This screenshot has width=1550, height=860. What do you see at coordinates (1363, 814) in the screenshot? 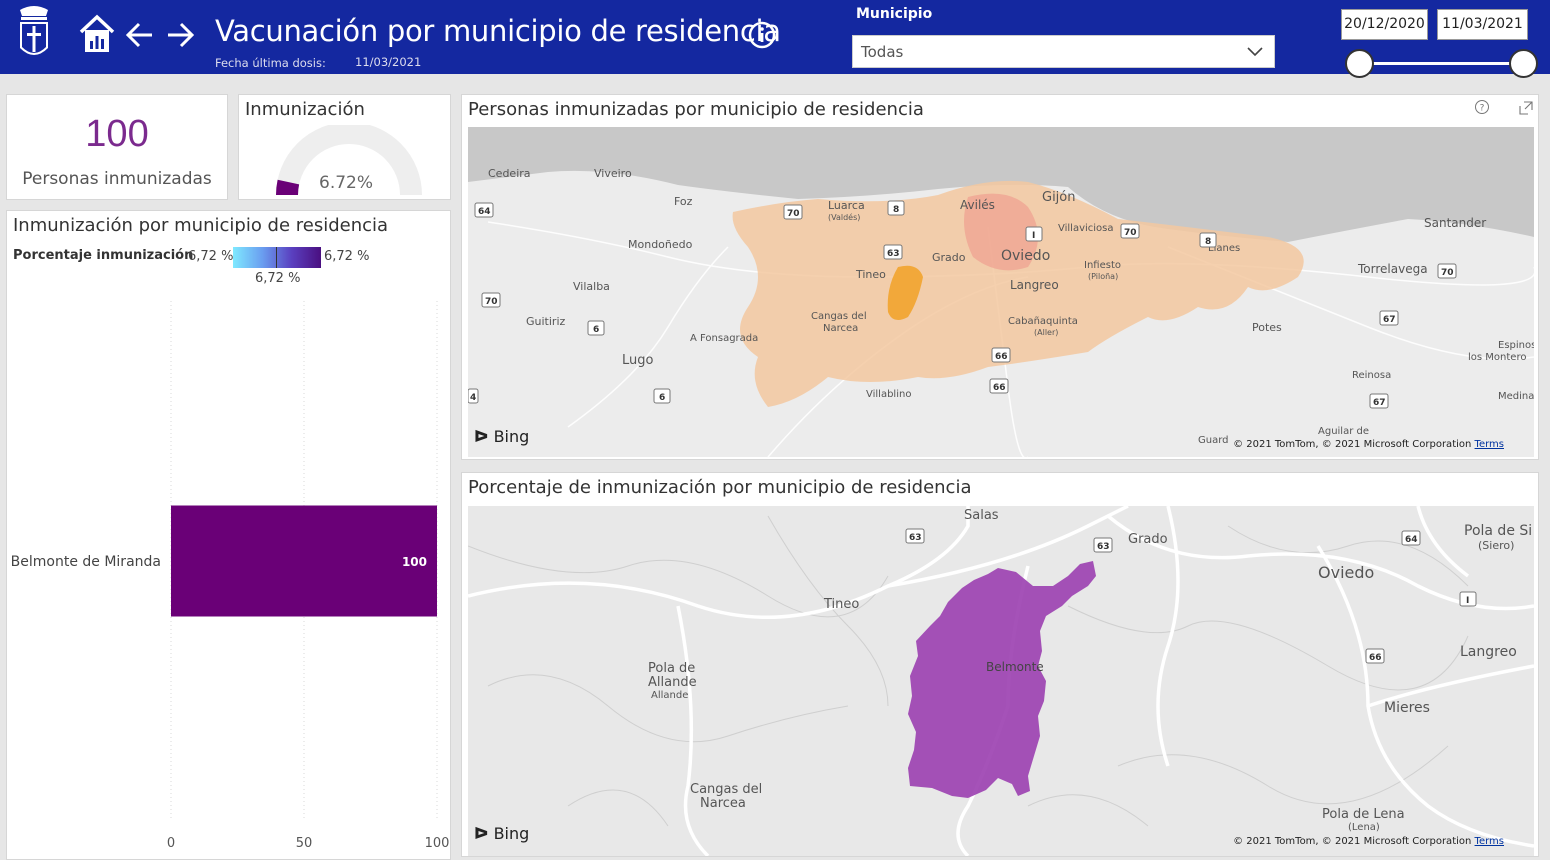
I see `svg-text: Pola de Lena` at bounding box center [1363, 814].